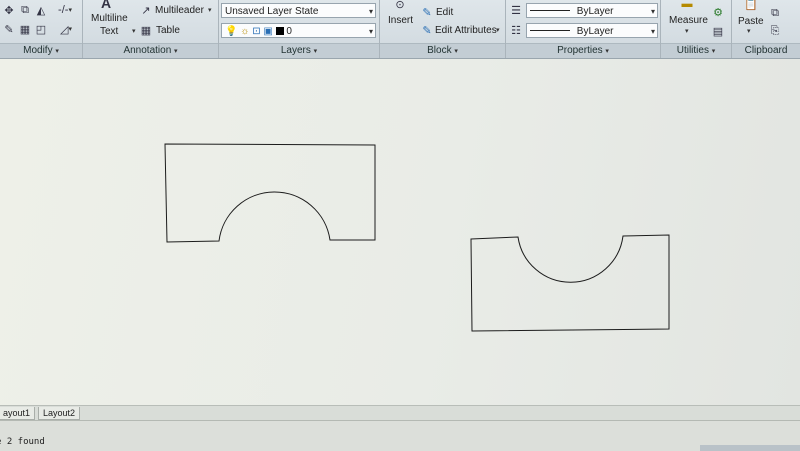  What do you see at coordinates (66, 29) in the screenshot?
I see `fillet-icon: ◿ ▾` at bounding box center [66, 29].